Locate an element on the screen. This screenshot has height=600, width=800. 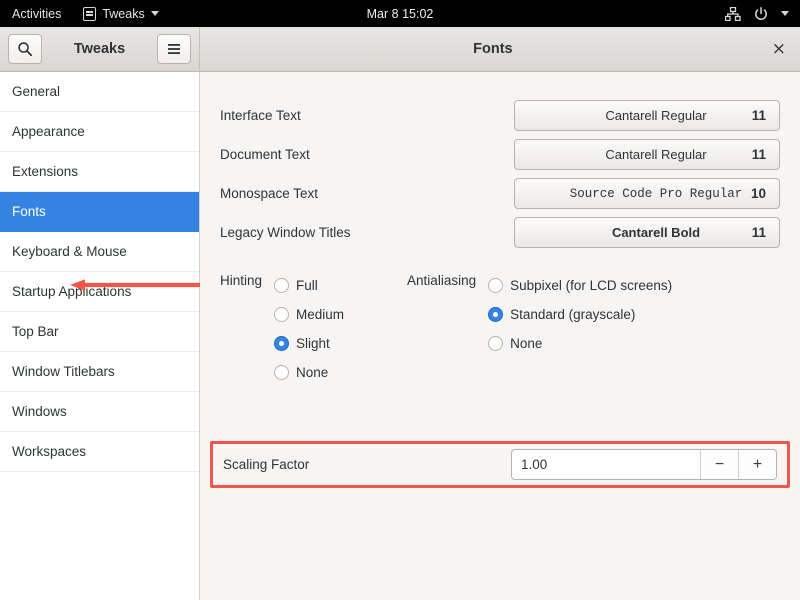
sidebar-item-label: Extensions is located at coordinates (45, 171).